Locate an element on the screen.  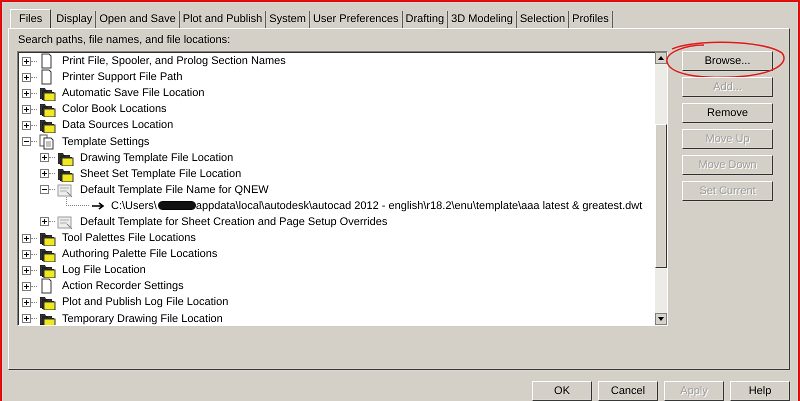
tree-item: Log File Location is located at coordinates (104, 270).